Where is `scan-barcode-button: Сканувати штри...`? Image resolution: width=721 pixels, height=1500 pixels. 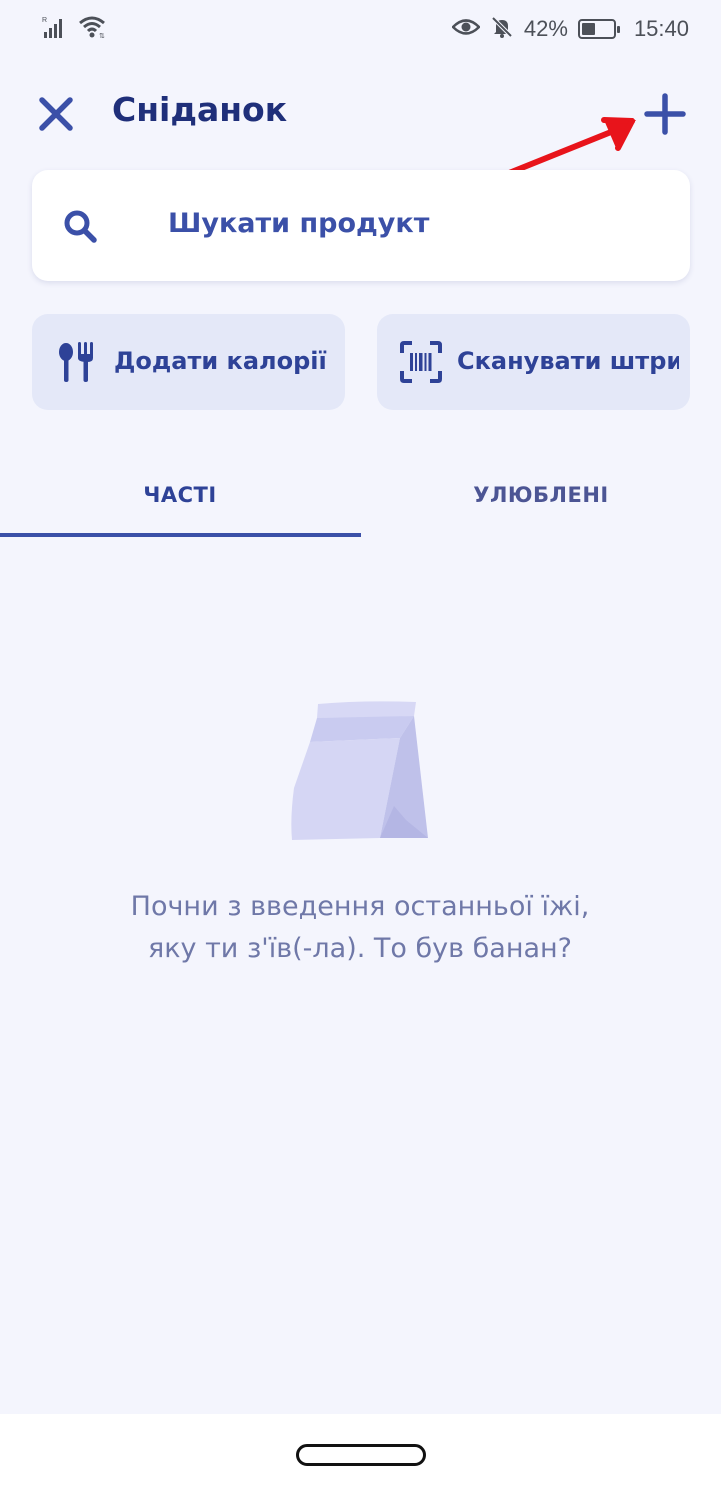 scan-barcode-button: Сканувати штри... is located at coordinates (533, 362).